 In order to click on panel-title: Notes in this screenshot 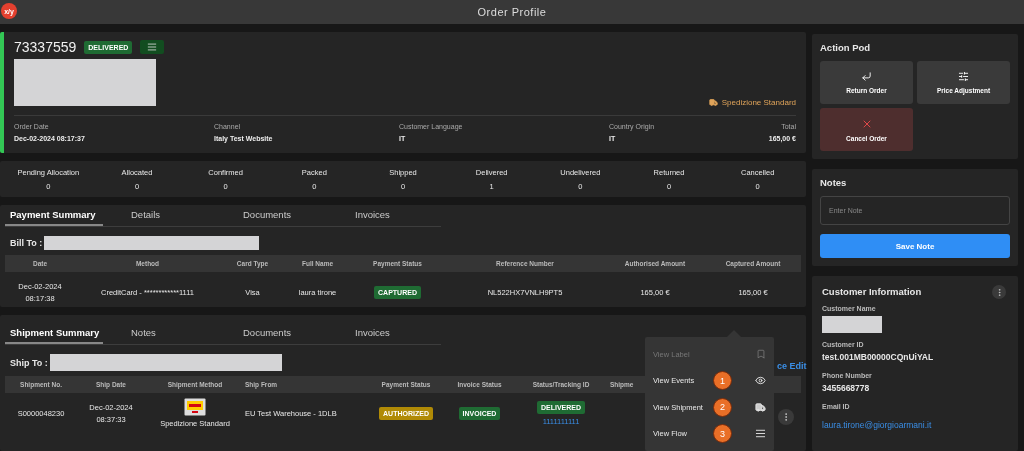, I will do `click(834, 182)`.